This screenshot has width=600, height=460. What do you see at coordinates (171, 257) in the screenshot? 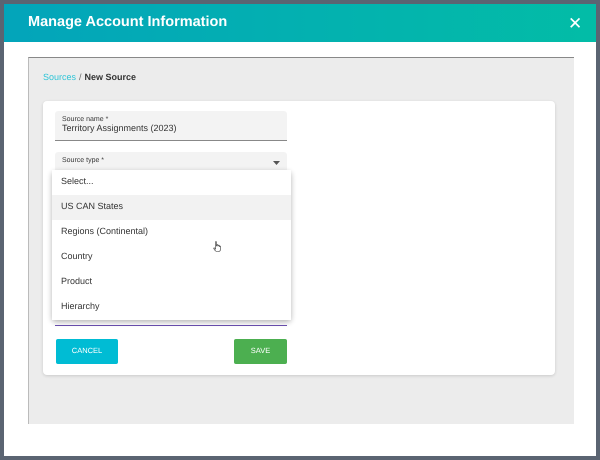
I see `menu-item: Country` at bounding box center [171, 257].